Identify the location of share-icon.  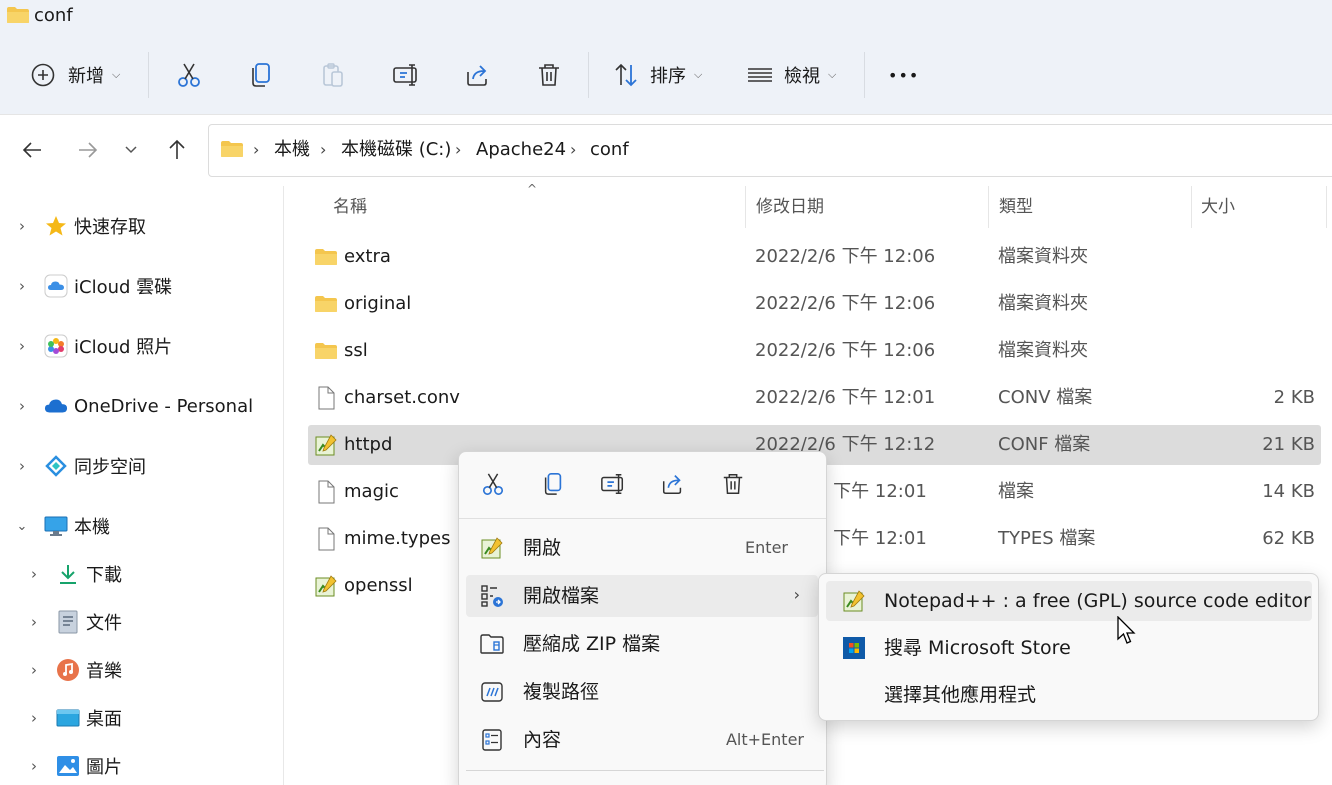
(477, 75).